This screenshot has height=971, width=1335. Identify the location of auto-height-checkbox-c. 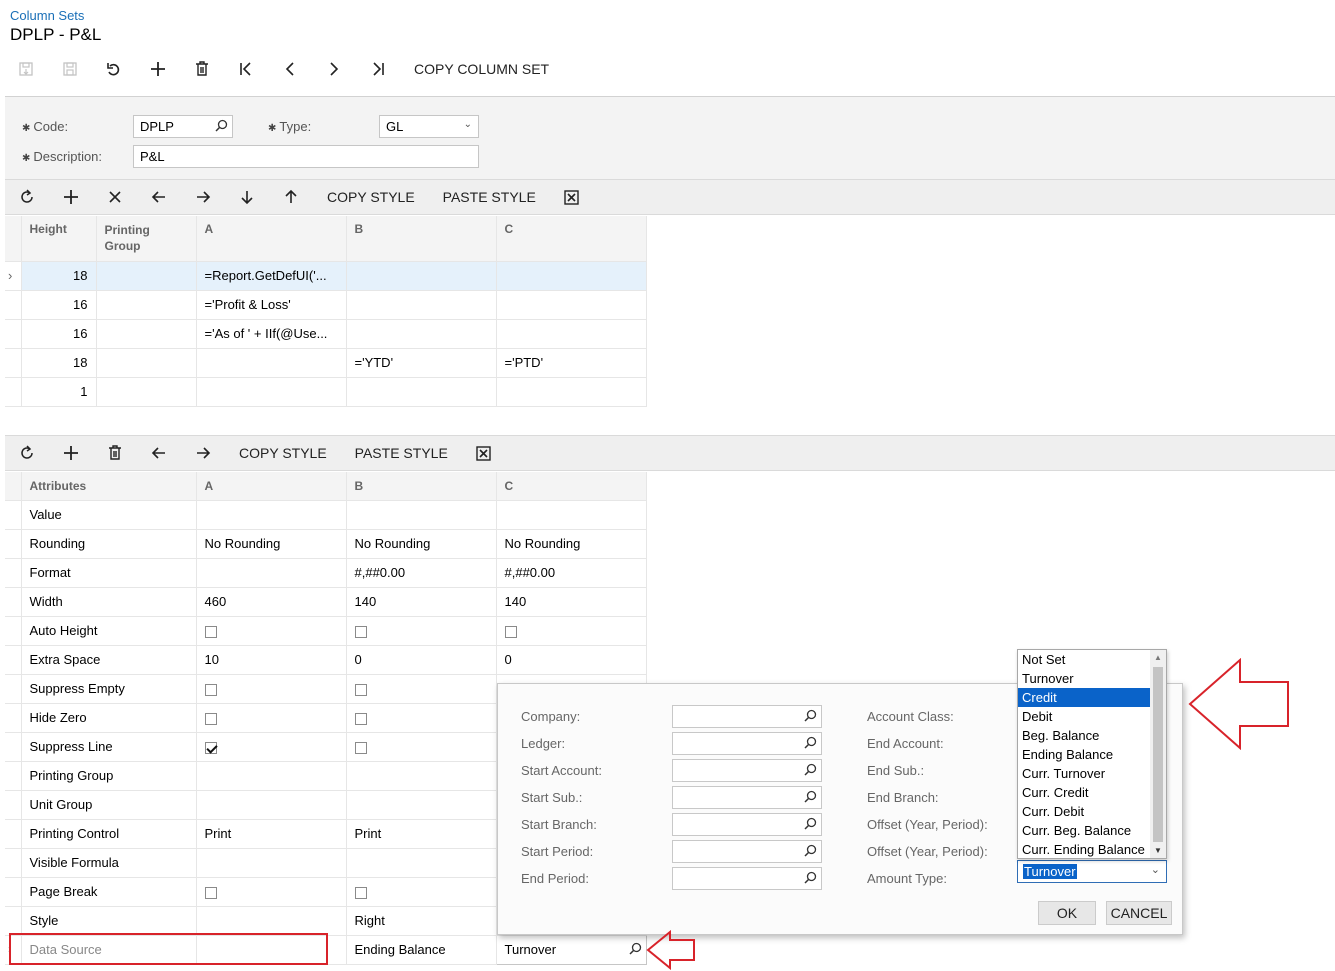
(510, 631).